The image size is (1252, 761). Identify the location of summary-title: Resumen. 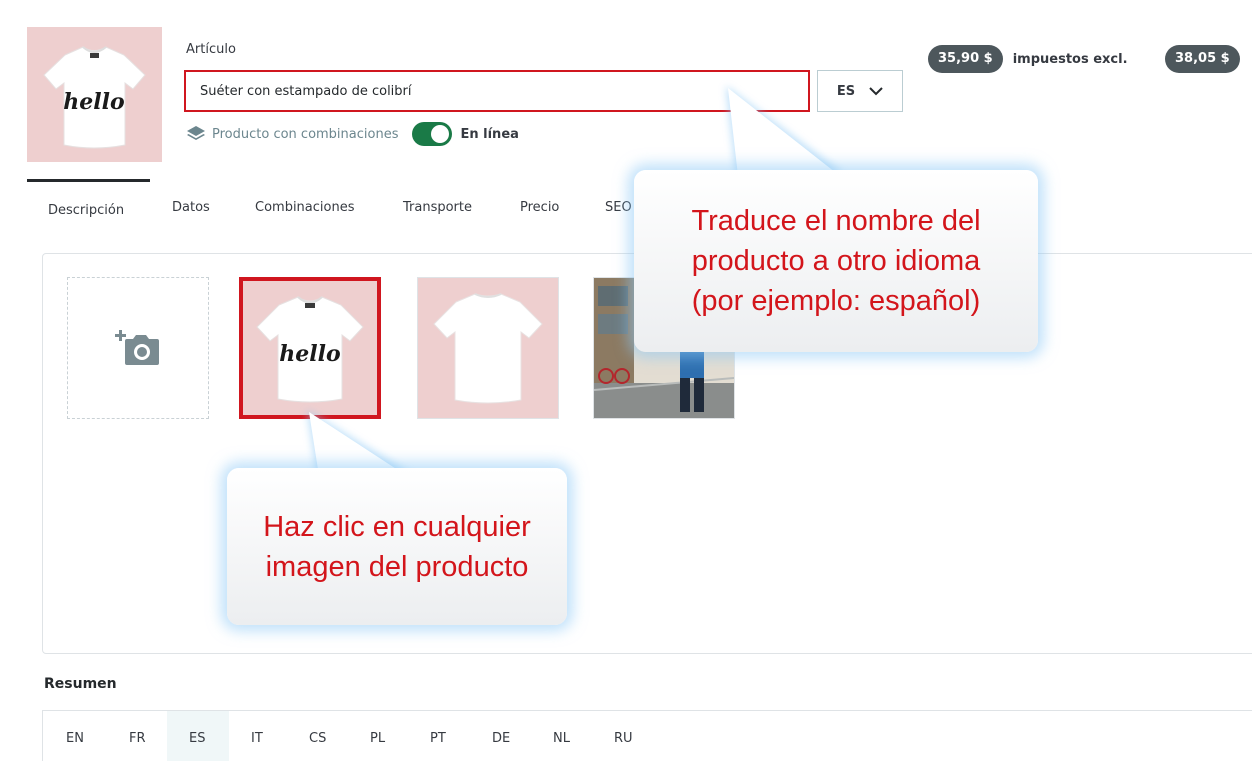
(80, 684).